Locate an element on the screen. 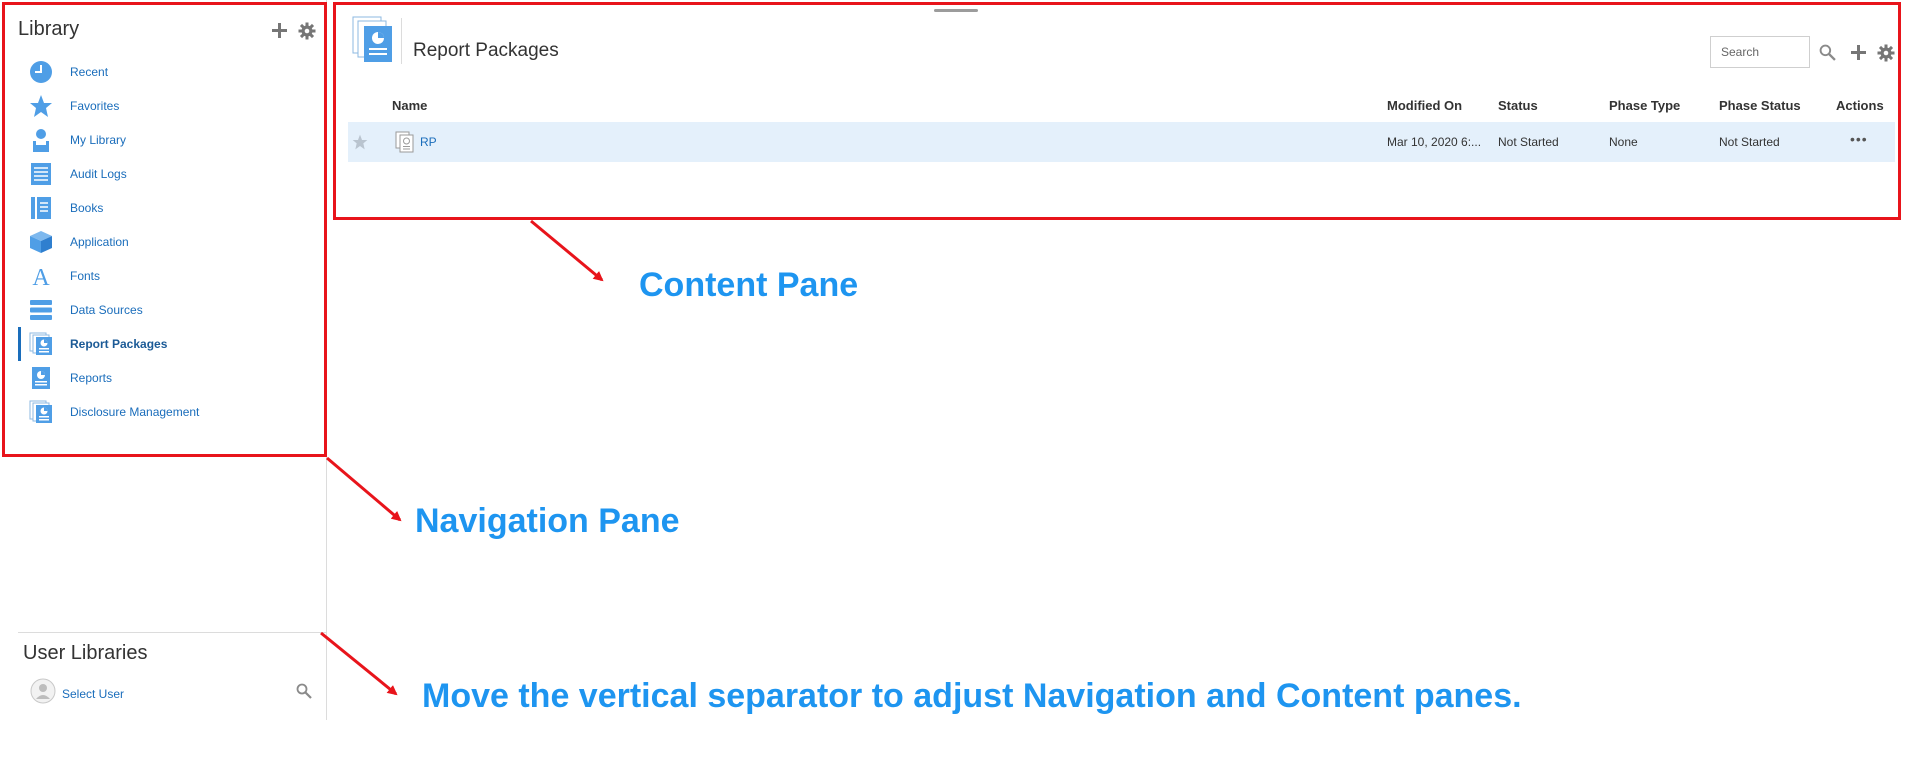  separator-arrow is located at coordinates (359, 663).